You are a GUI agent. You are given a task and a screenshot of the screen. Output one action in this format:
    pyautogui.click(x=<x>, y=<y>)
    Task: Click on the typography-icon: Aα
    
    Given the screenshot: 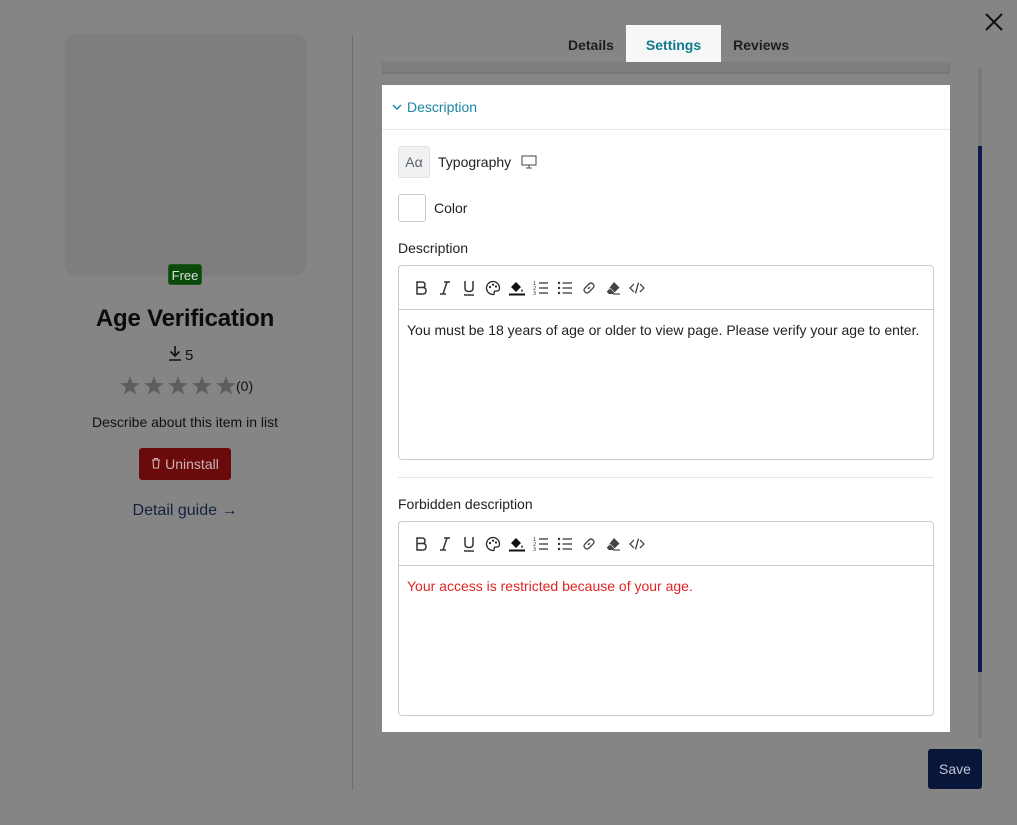 What is the action you would take?
    pyautogui.click(x=414, y=162)
    